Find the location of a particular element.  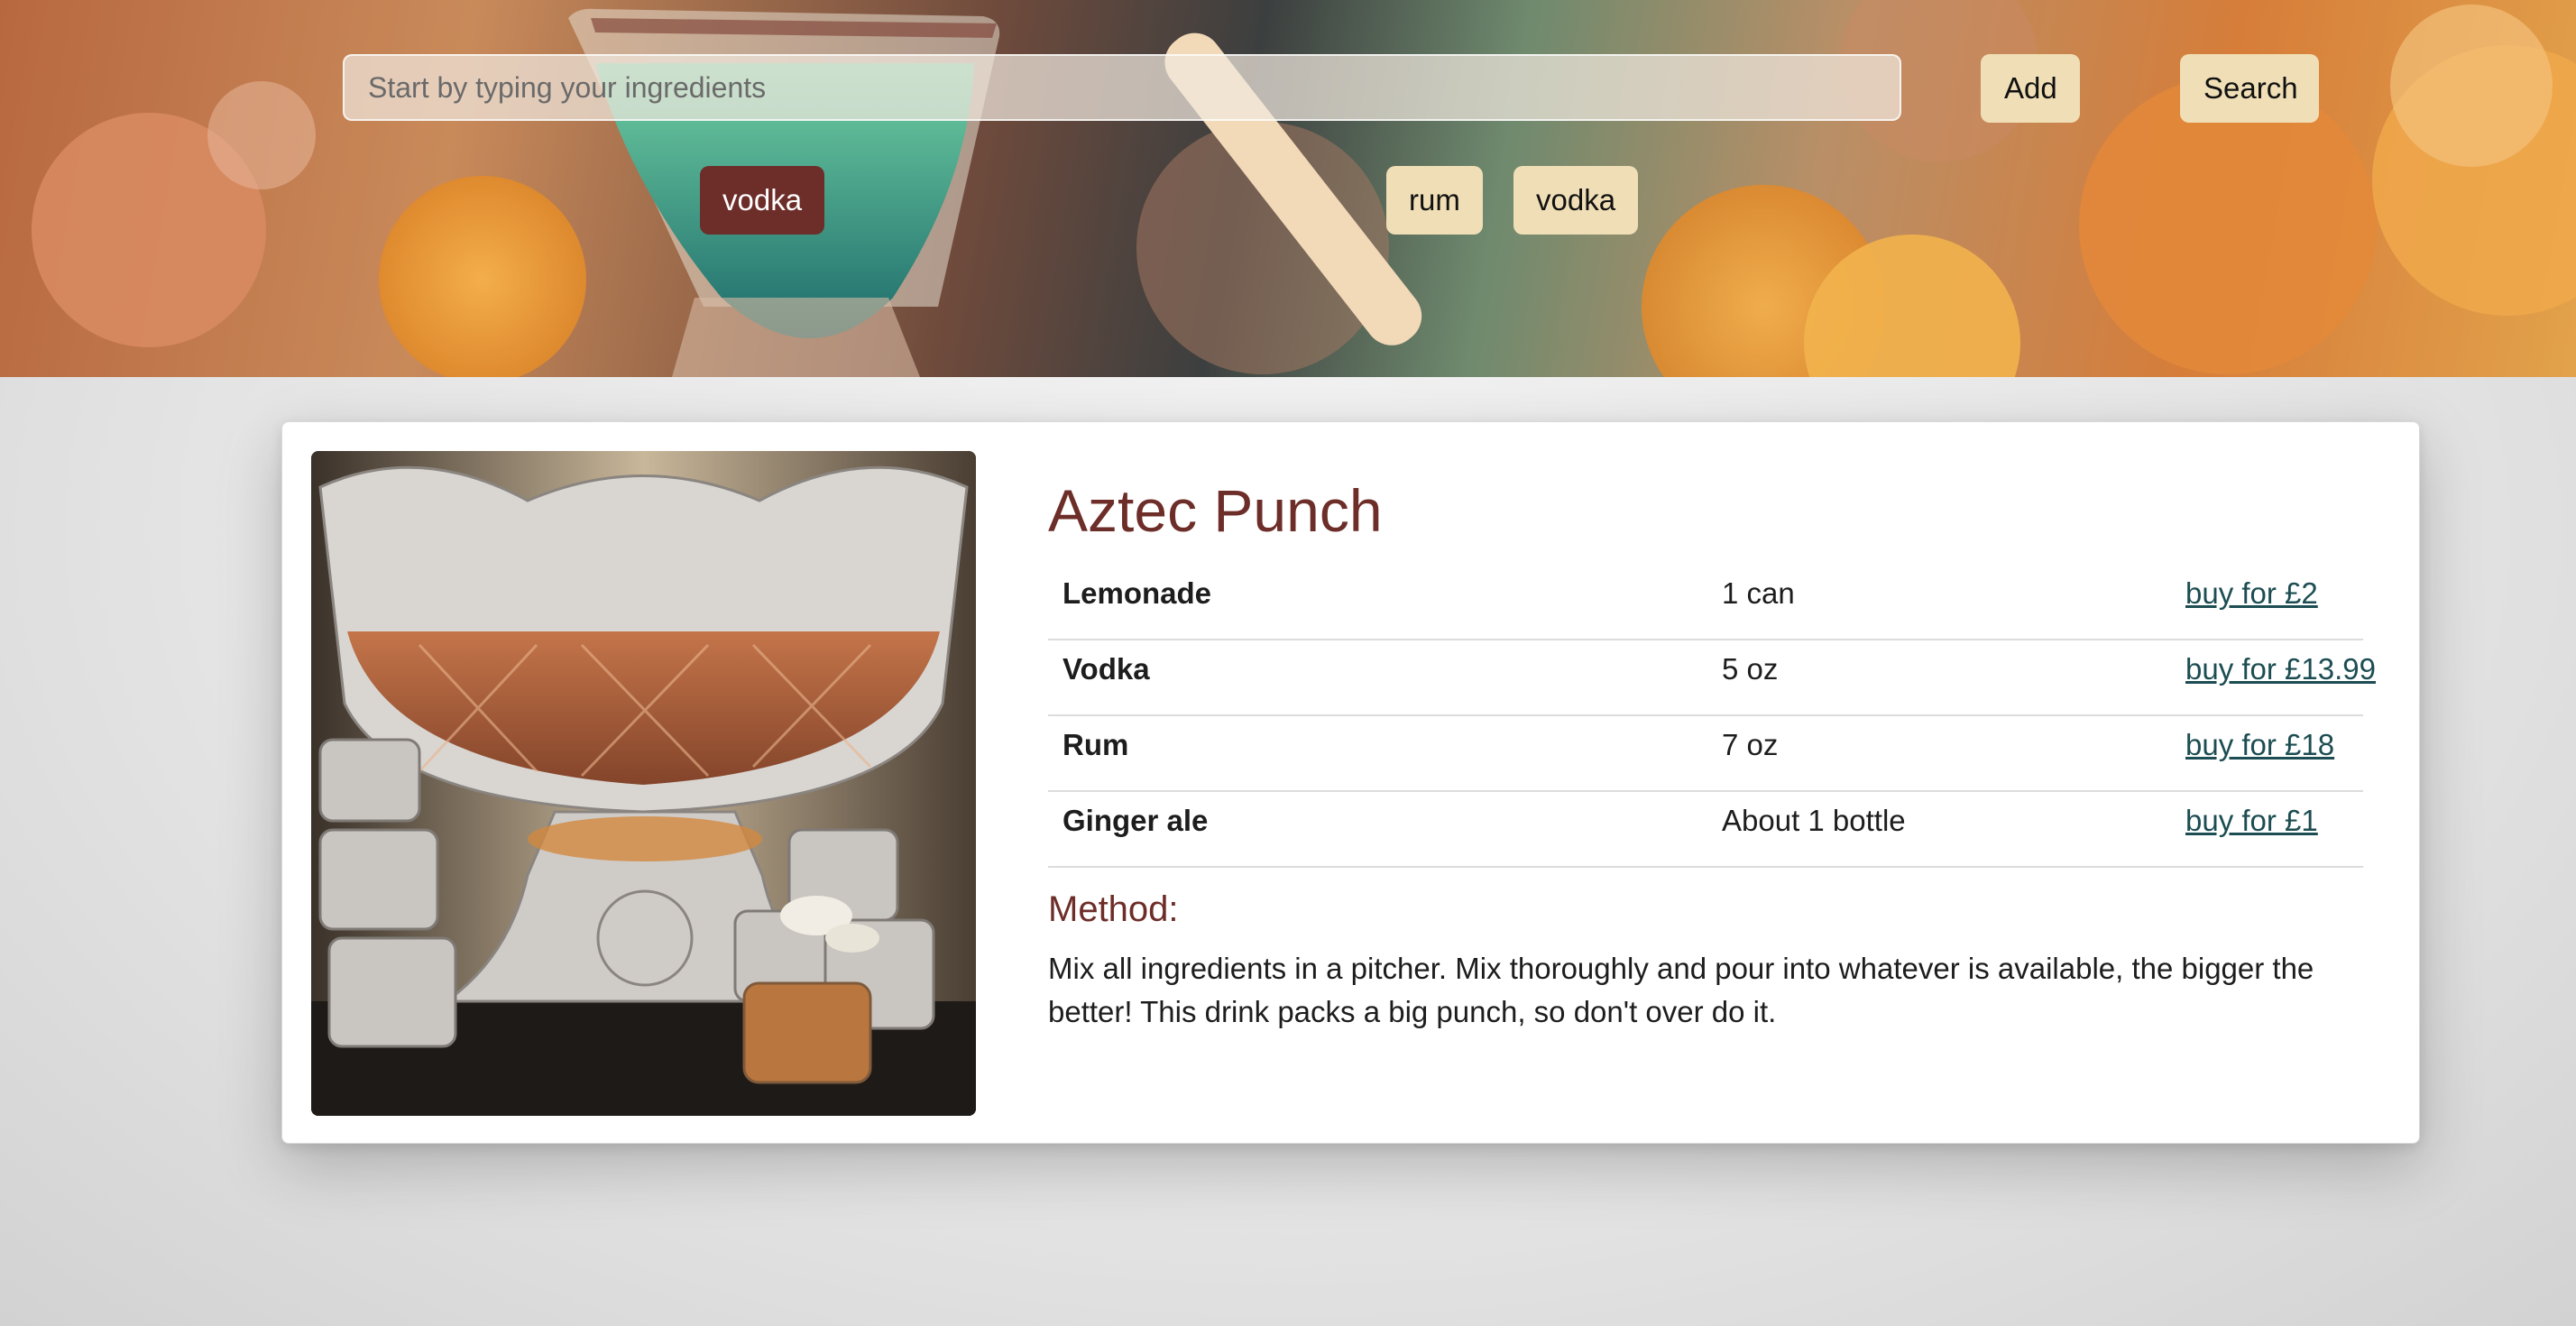

ingredient-name: Lemonade is located at coordinates (1138, 593).